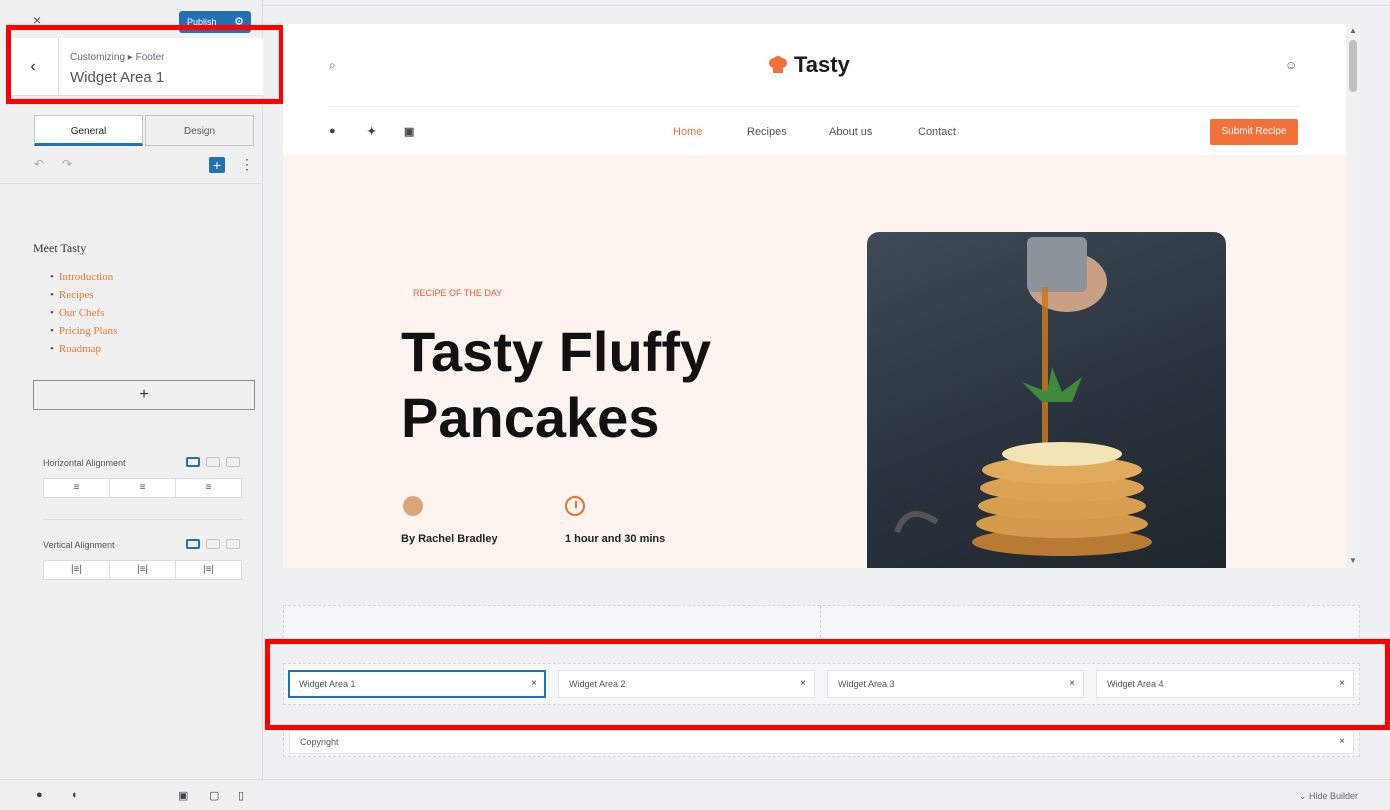 Image resolution: width=1390 pixels, height=810 pixels. Describe the element at coordinates (1353, 560) in the screenshot. I see `scroll-down-icon: ▼` at that location.